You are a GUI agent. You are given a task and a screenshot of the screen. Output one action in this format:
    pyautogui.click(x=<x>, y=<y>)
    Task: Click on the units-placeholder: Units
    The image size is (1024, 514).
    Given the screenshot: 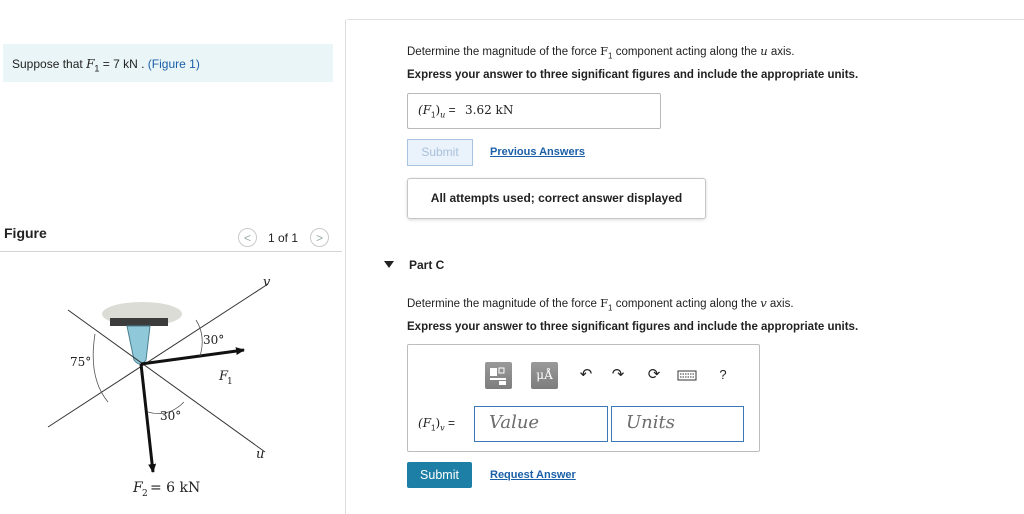 What is the action you would take?
    pyautogui.click(x=650, y=422)
    